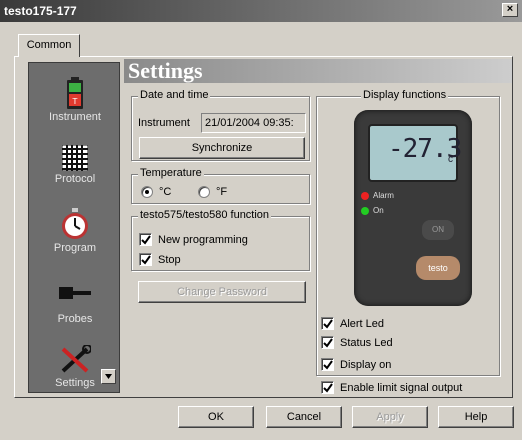 This screenshot has width=522, height=440. I want to click on fahrenheit-label: °F, so click(222, 192).